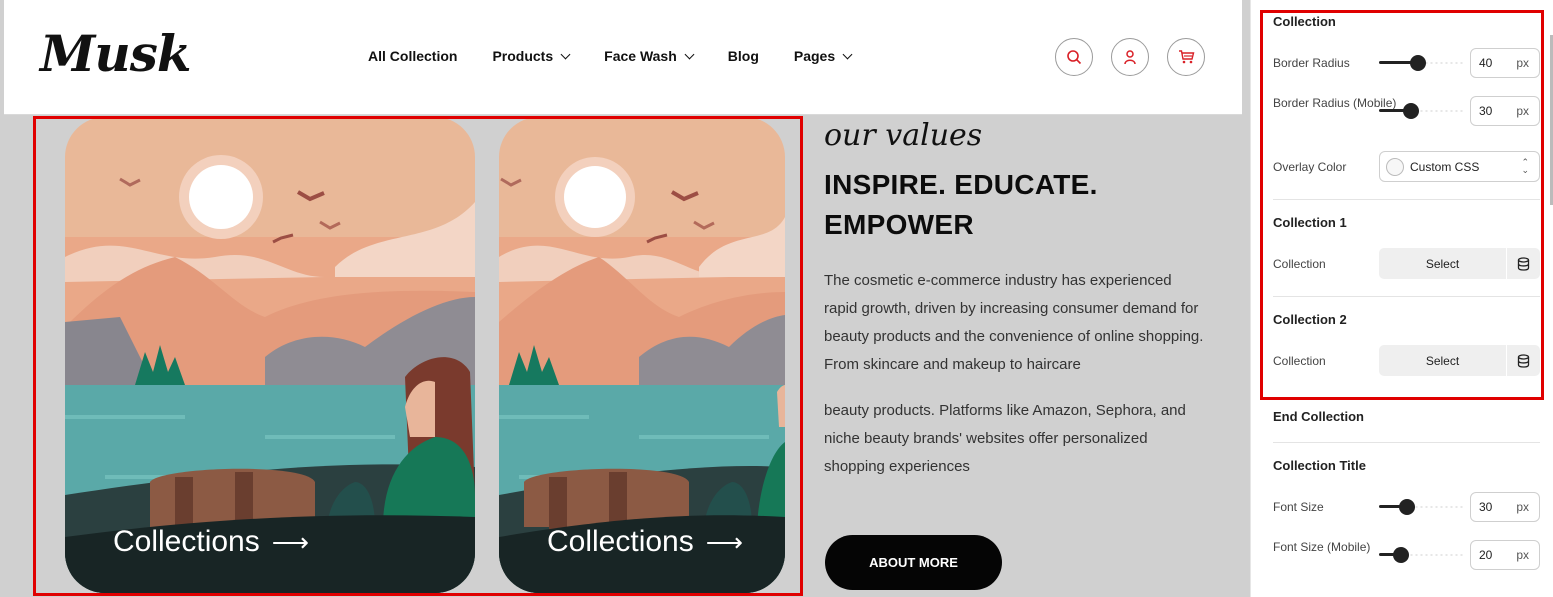 This screenshot has width=1553, height=597. Describe the element at coordinates (1304, 21) in the screenshot. I see `section-title-collection: Collection` at that location.